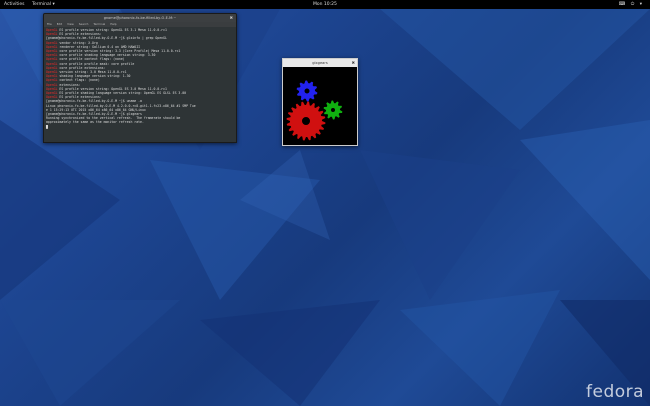 This screenshot has width=650, height=406. I want to click on gear-red-shape, so click(306, 121).